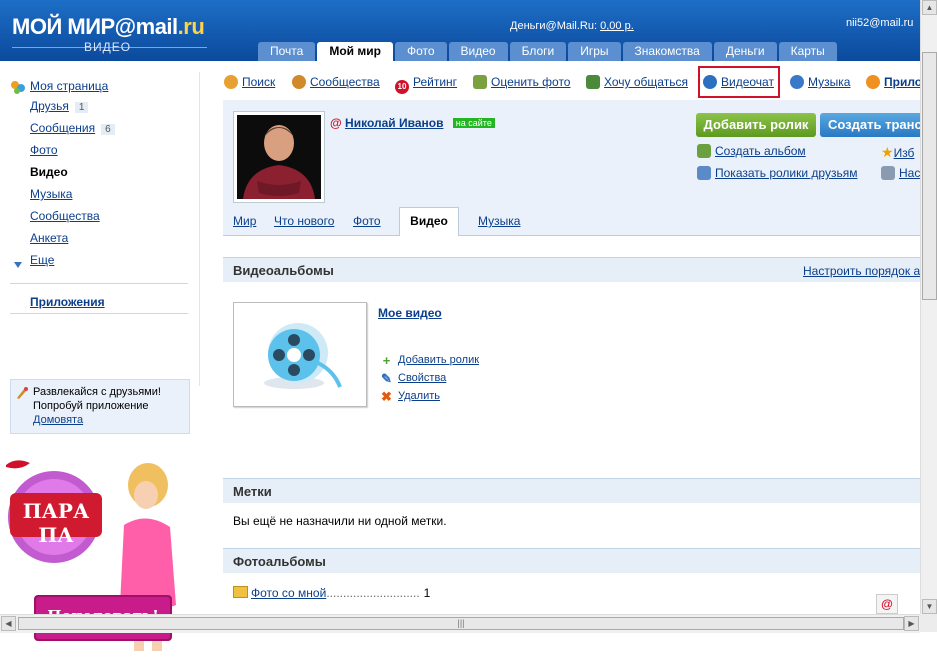 This screenshot has height=658, width=937. Describe the element at coordinates (402, 87) in the screenshot. I see `rating-badge-icon: 10` at that location.